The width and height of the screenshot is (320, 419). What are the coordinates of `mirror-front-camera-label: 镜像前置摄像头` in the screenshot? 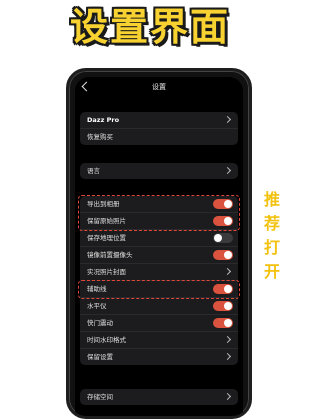 It's located at (110, 255).